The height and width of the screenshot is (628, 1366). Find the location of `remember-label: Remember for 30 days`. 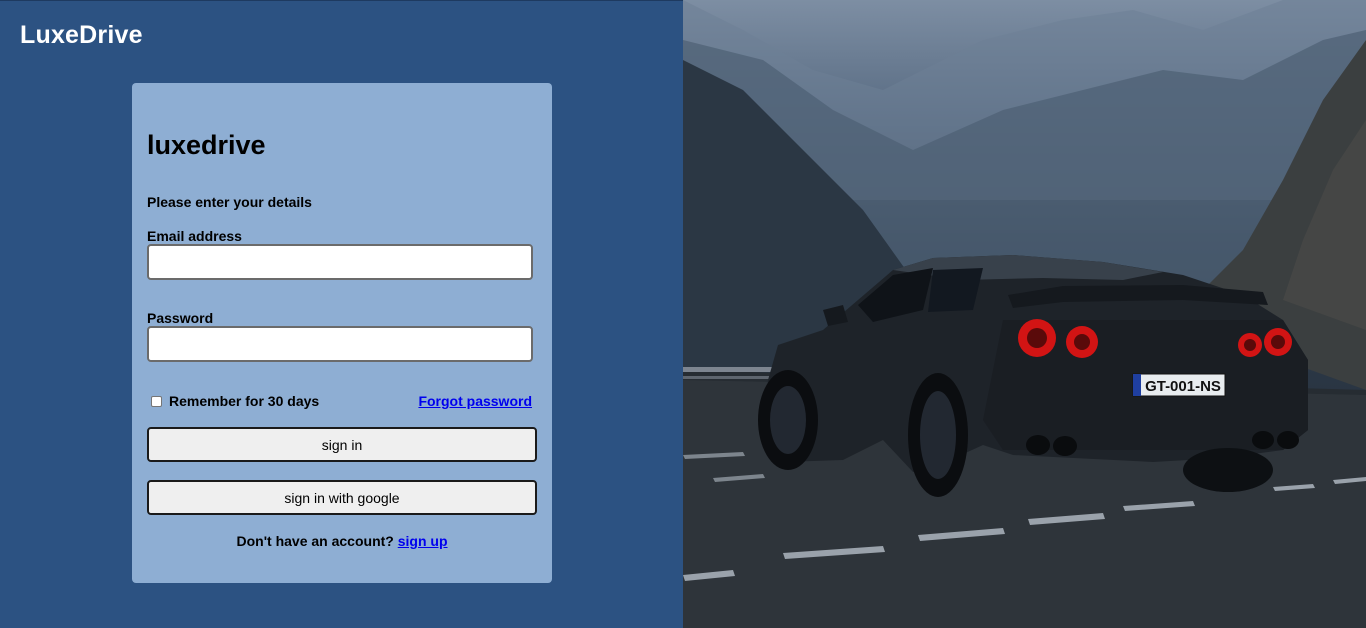

remember-label: Remember for 30 days is located at coordinates (244, 401).